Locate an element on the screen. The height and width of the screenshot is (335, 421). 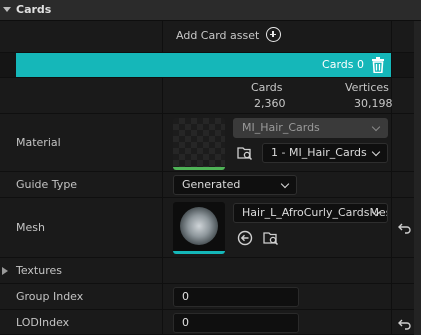
material-slot-dropdown: 1 - MI_Hair_Cards is located at coordinates (325, 153).